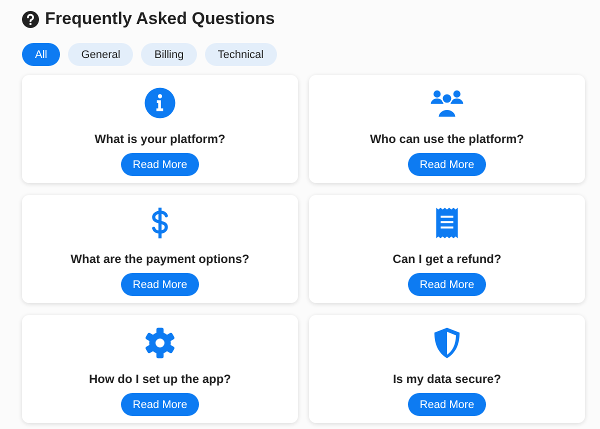 The image size is (600, 429). Describe the element at coordinates (41, 54) in the screenshot. I see `filter-tab: All` at that location.